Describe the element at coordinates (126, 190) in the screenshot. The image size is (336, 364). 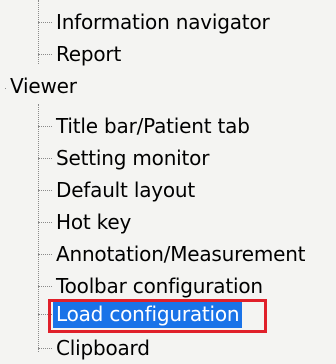
I see `tree-item-label: Default layout` at that location.